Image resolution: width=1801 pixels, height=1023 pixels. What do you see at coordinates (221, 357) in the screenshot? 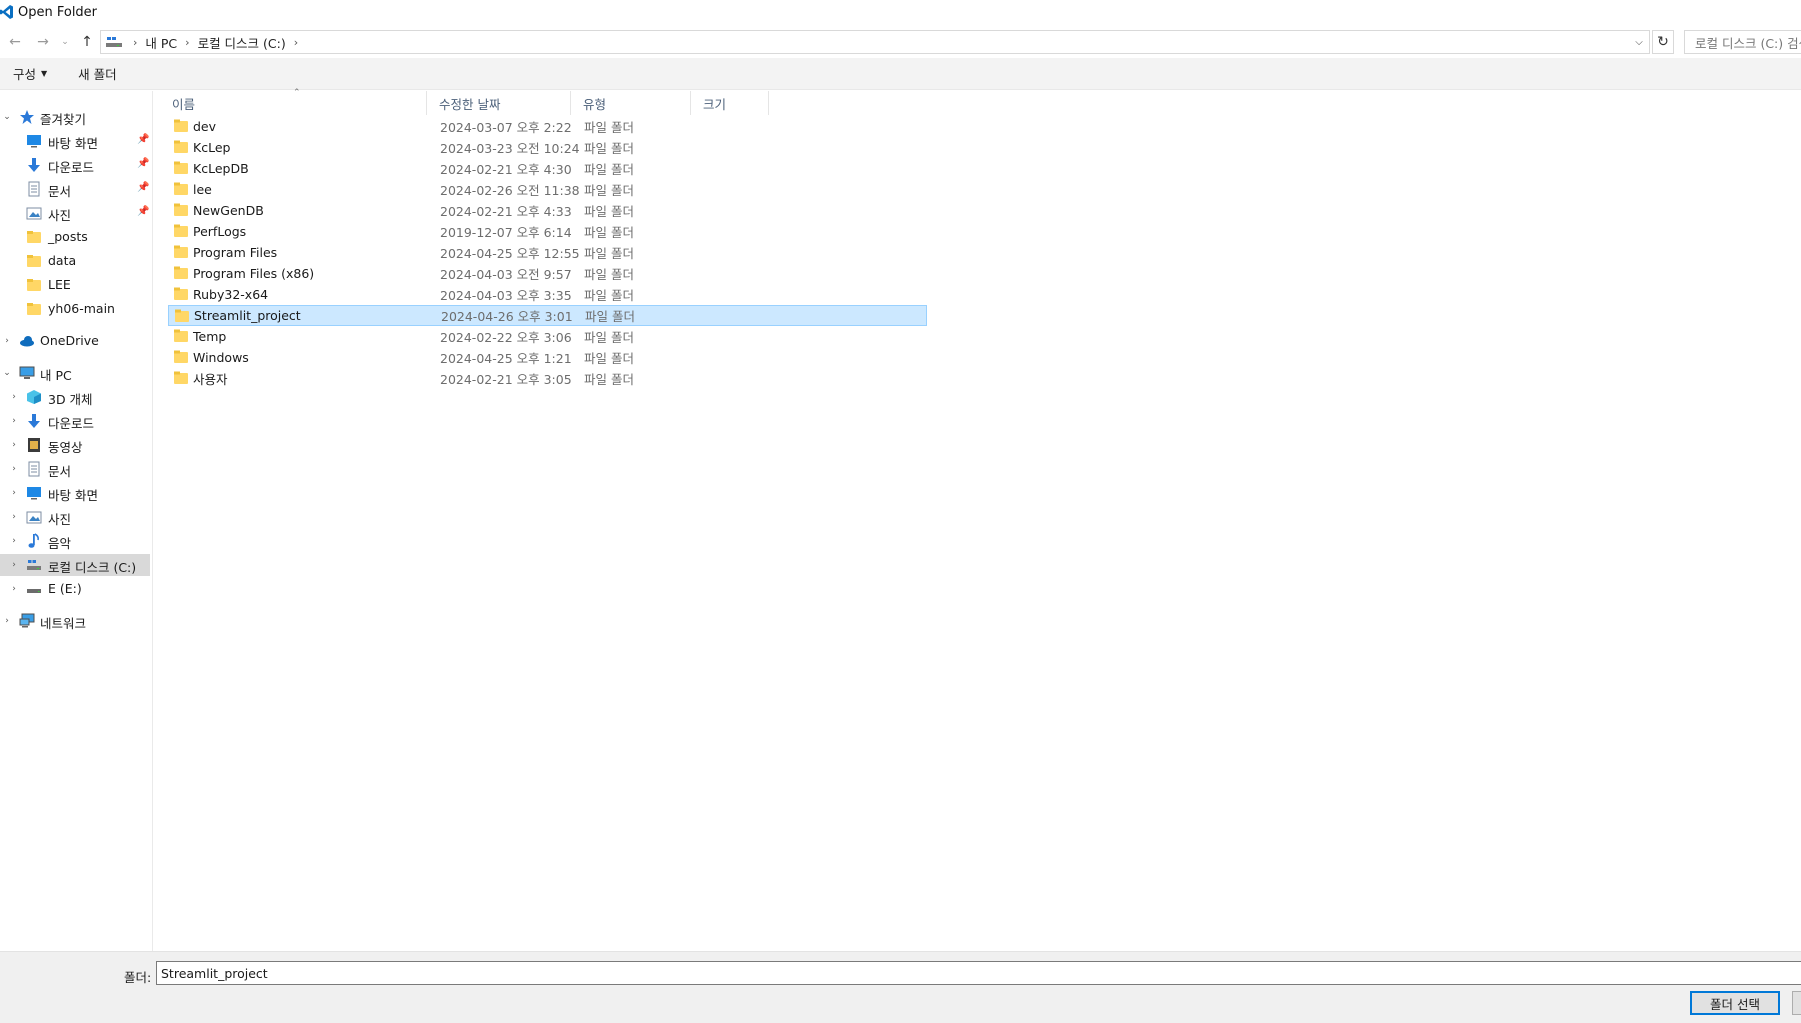
I see `file-name: Windows` at bounding box center [221, 357].